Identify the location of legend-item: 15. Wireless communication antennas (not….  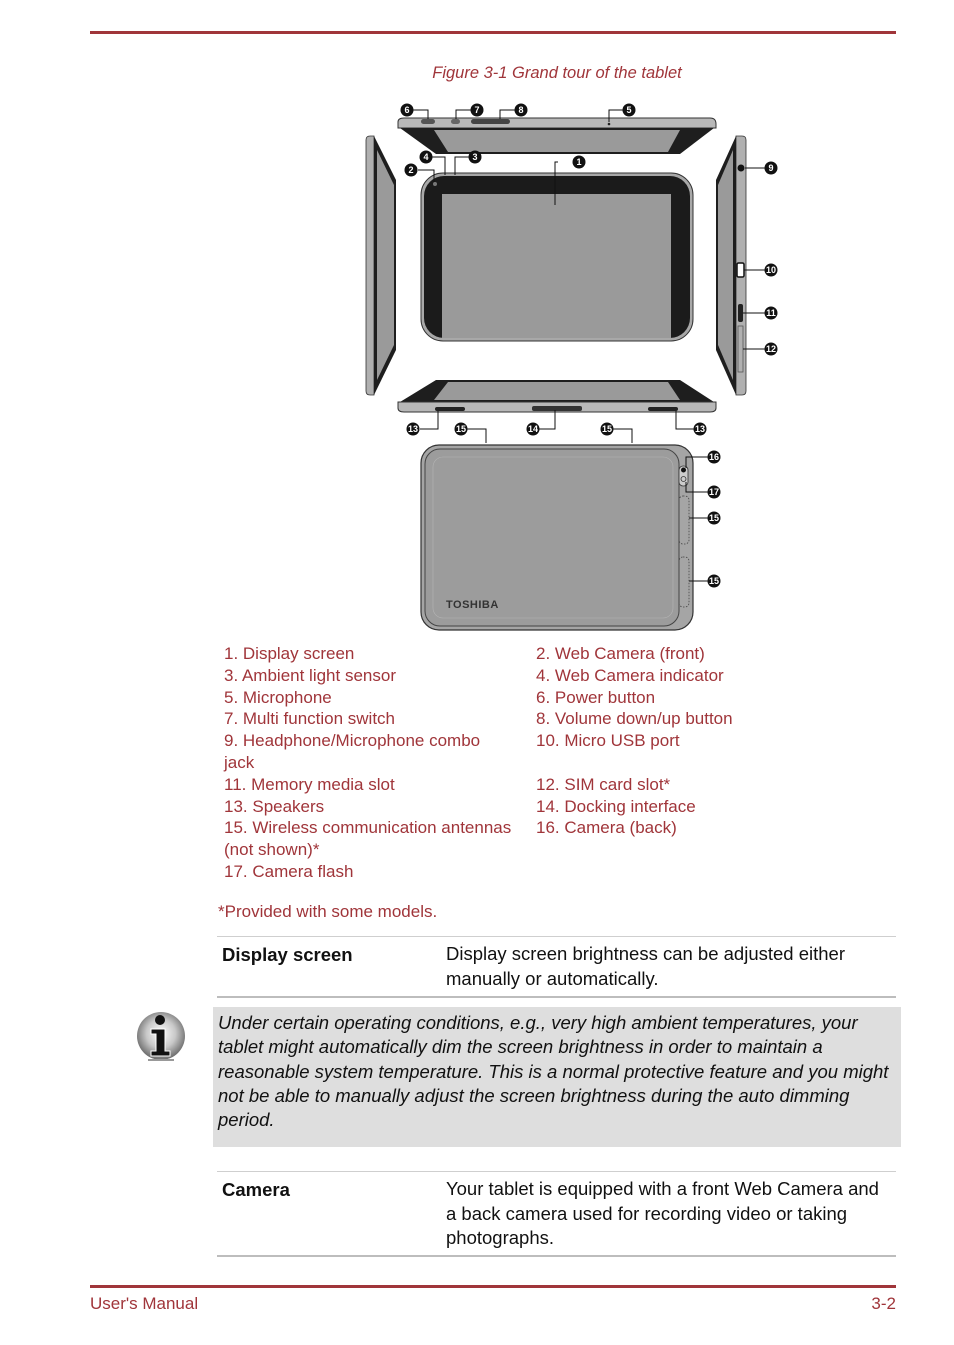
(368, 839).